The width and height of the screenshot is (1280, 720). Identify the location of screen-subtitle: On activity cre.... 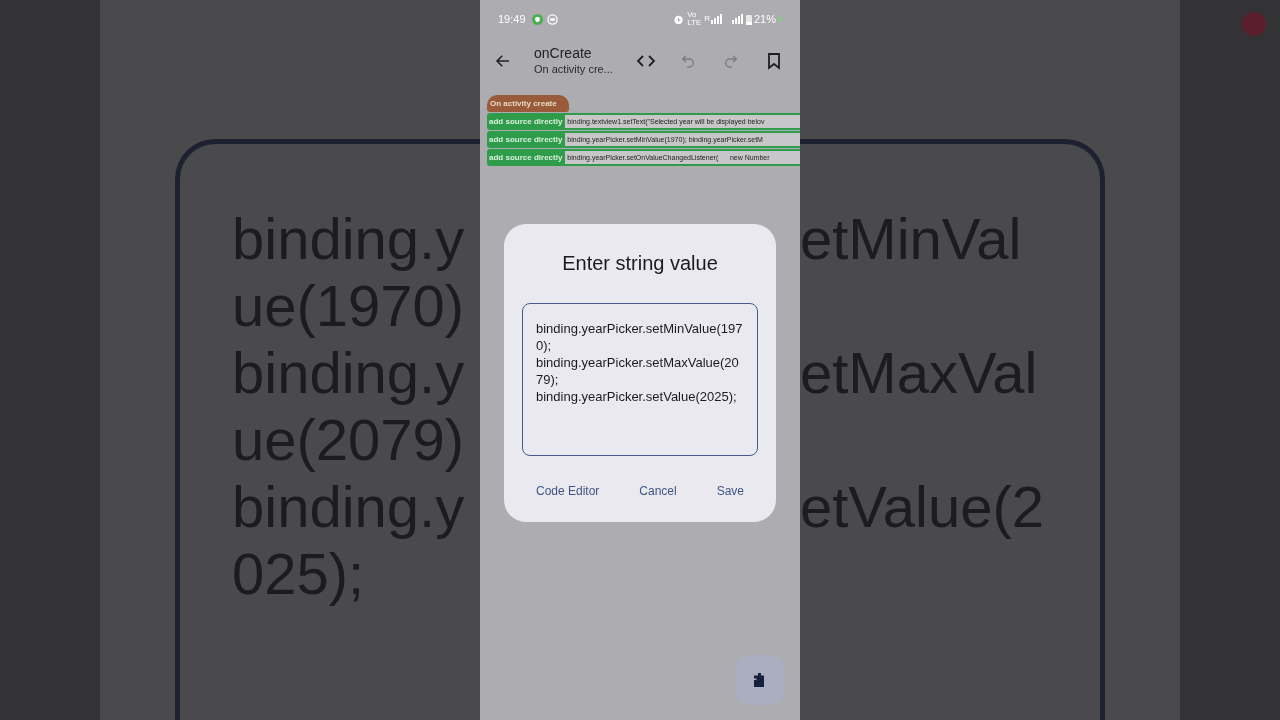
(574, 69).